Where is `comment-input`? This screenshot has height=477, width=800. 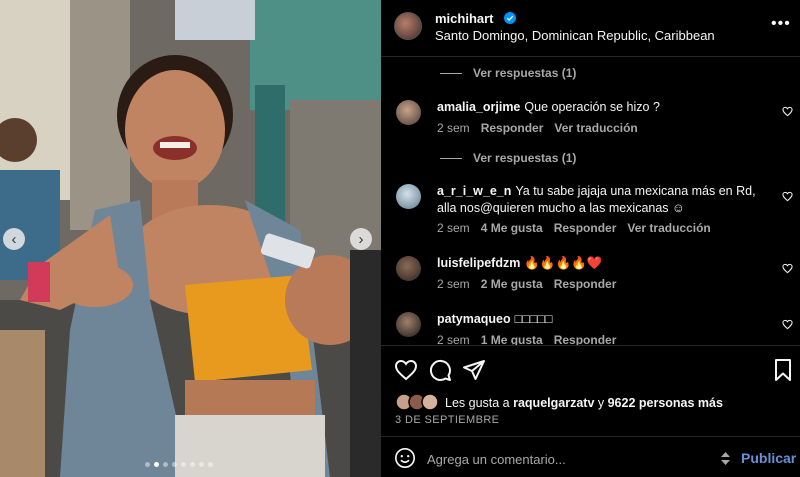
comment-input is located at coordinates (567, 459).